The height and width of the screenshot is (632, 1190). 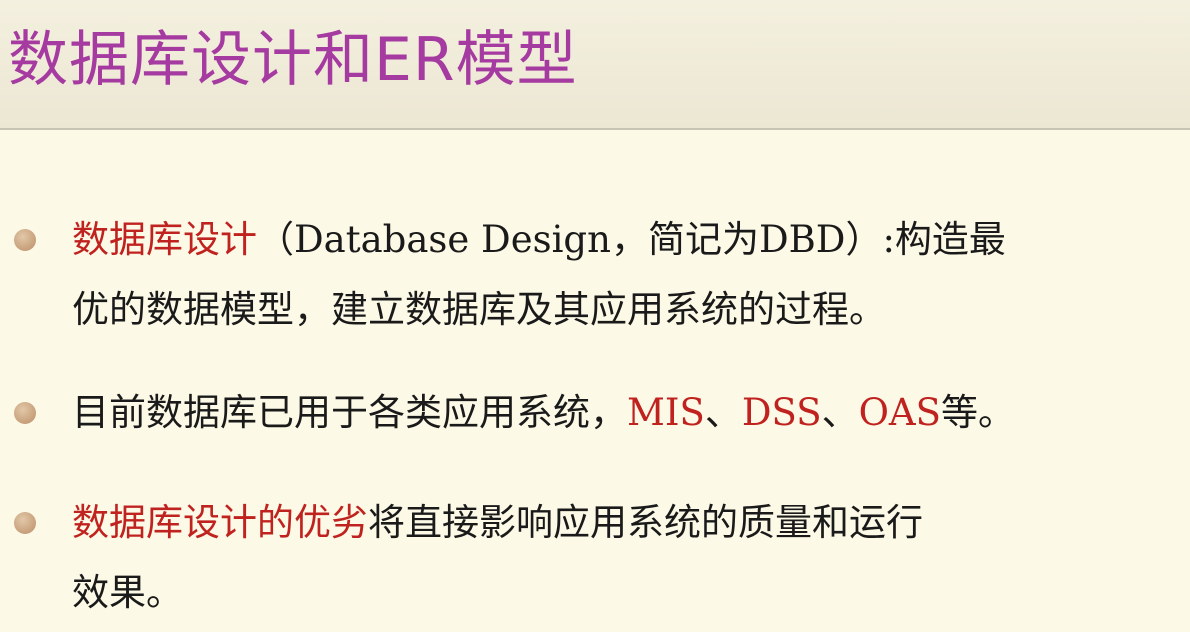 I want to click on bullet-3-text: 将直接影响应用系统的质量和运行, so click(x=645, y=522).